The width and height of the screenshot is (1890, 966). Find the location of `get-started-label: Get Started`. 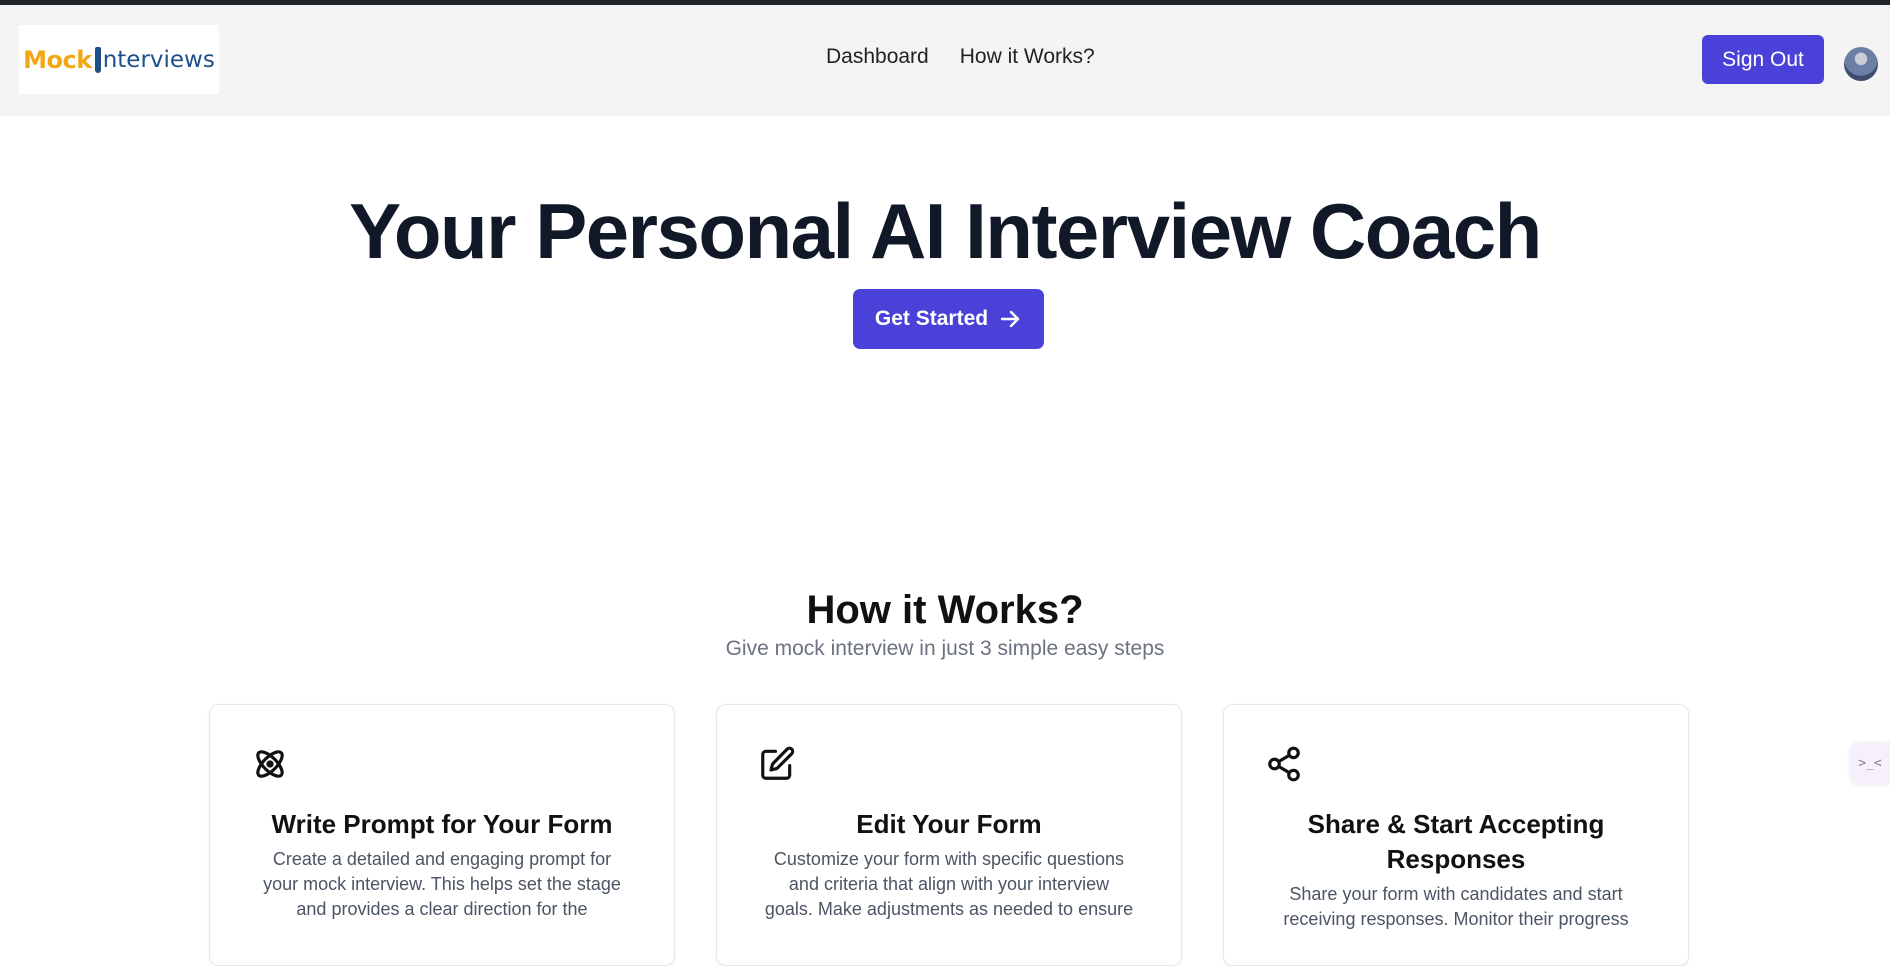

get-started-label: Get Started is located at coordinates (931, 318).